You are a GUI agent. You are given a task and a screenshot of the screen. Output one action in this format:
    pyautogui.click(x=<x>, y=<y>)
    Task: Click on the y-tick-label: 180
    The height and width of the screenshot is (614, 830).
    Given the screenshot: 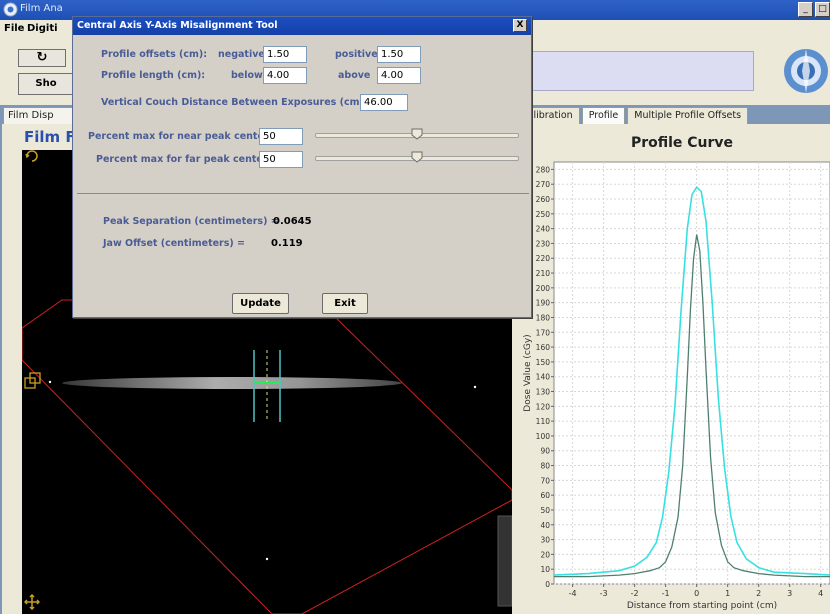 What is the action you would take?
    pyautogui.click(x=543, y=317)
    